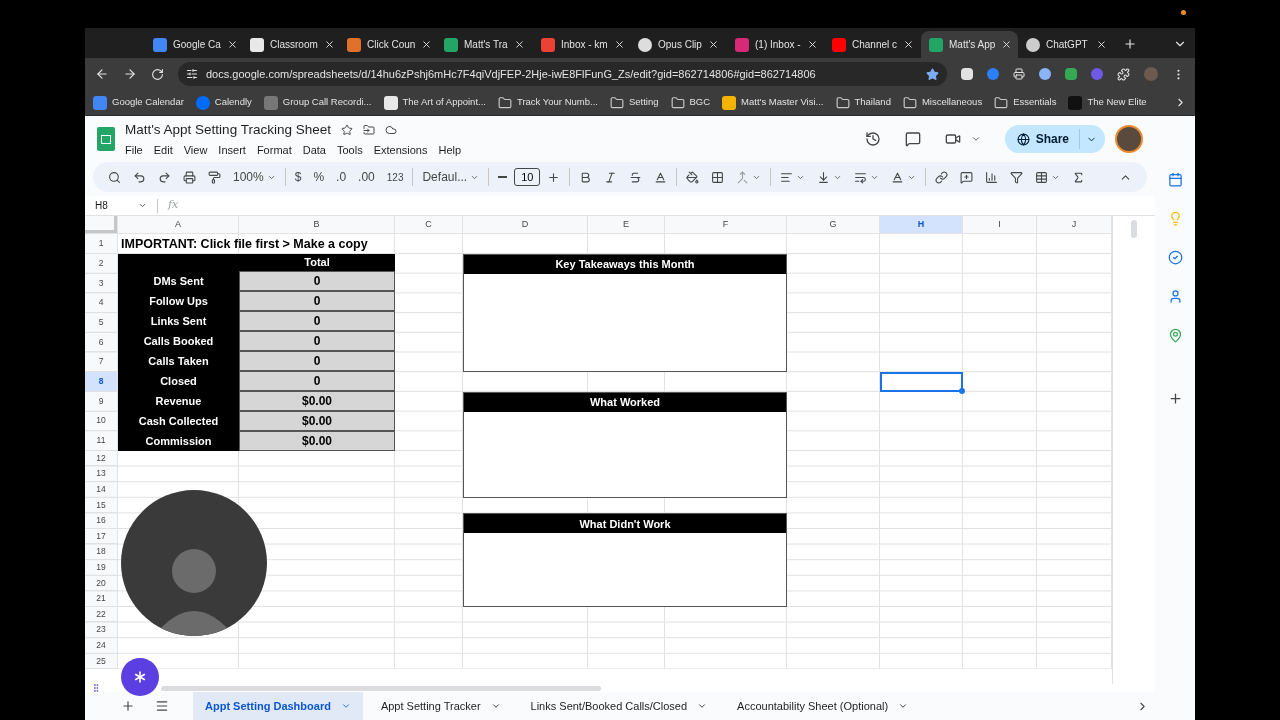  Describe the element at coordinates (102, 74) in the screenshot. I see `back-icon` at that location.